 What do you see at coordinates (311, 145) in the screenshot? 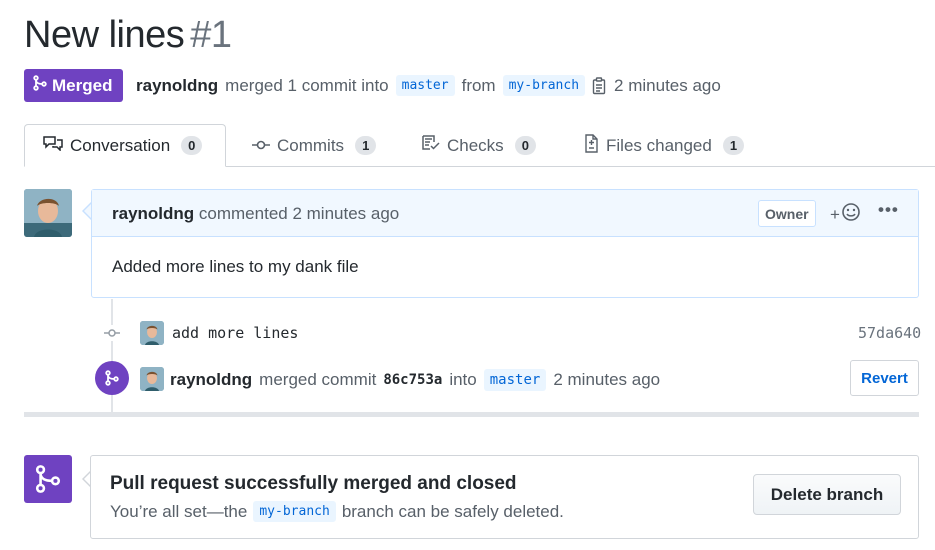
I see `tab-commits-label: Commits` at bounding box center [311, 145].